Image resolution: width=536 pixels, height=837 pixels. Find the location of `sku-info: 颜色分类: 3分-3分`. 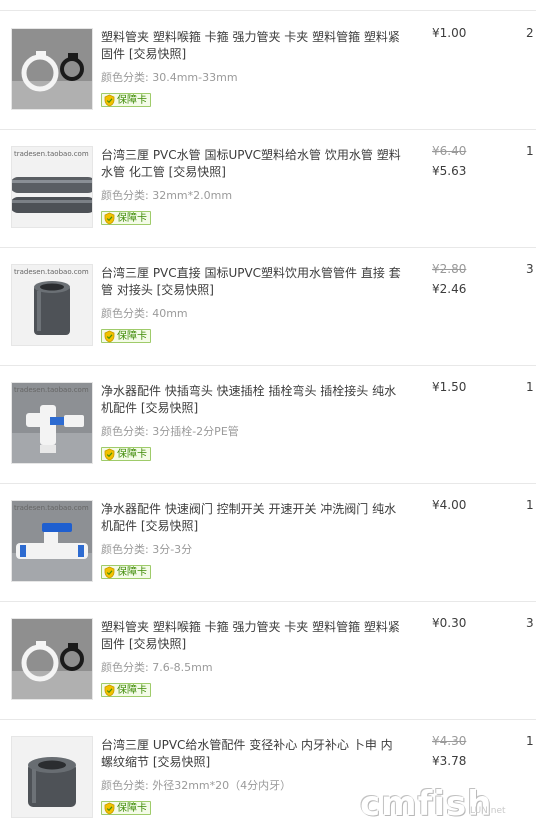

sku-info: 颜色分类: 3分-3分 is located at coordinates (146, 549).